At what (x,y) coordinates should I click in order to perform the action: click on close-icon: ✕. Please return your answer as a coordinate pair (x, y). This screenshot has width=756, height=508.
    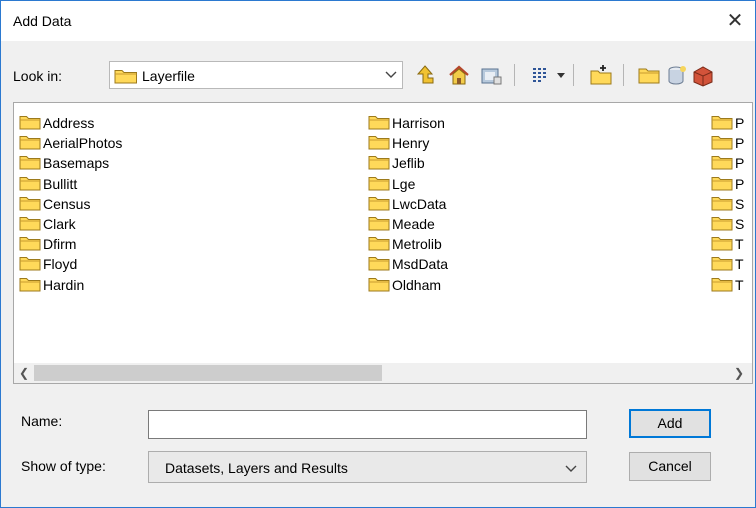
    Looking at the image, I should click on (735, 21).